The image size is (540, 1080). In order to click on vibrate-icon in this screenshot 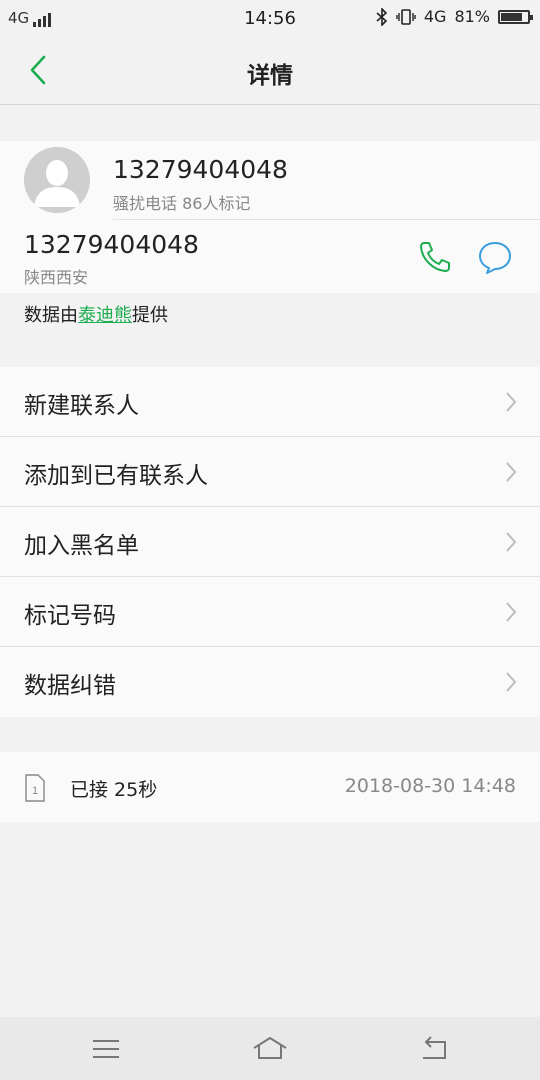, I will do `click(406, 16)`.